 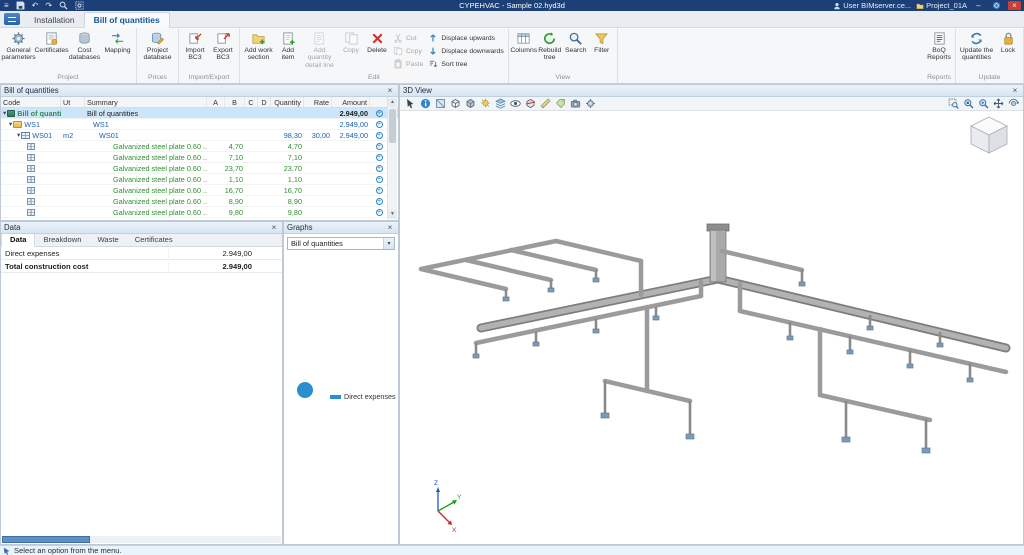 What do you see at coordinates (996, 5) in the screenshot?
I see `bimserver-sync-icon` at bounding box center [996, 5].